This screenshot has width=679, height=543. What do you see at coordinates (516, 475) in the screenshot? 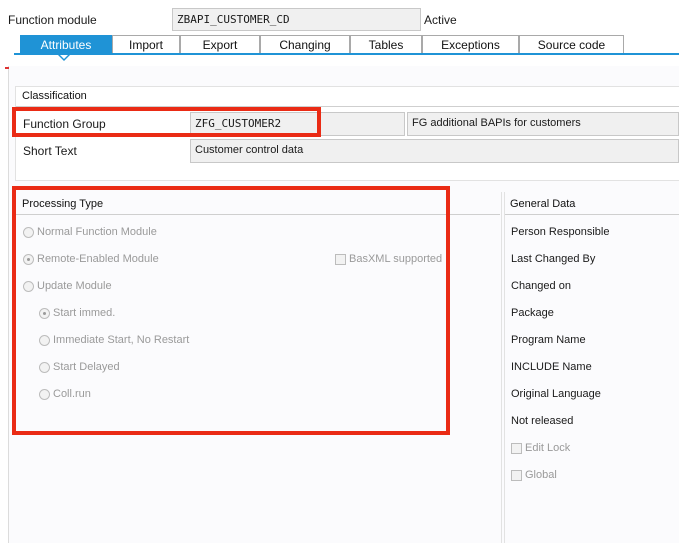
I see `checkbox-global` at bounding box center [516, 475].